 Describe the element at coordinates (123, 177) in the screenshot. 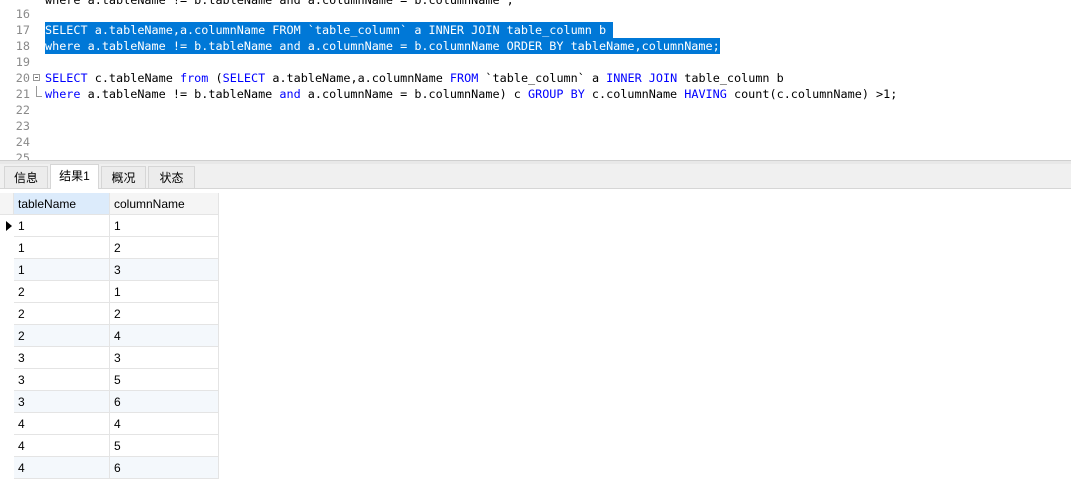

I see `tab-overview: 概况` at that location.